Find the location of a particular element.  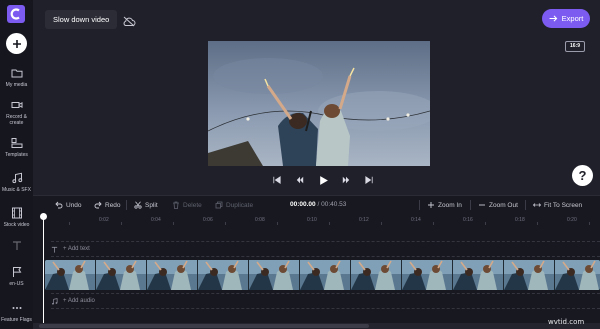

scrollbar-thumb is located at coordinates (204, 326).